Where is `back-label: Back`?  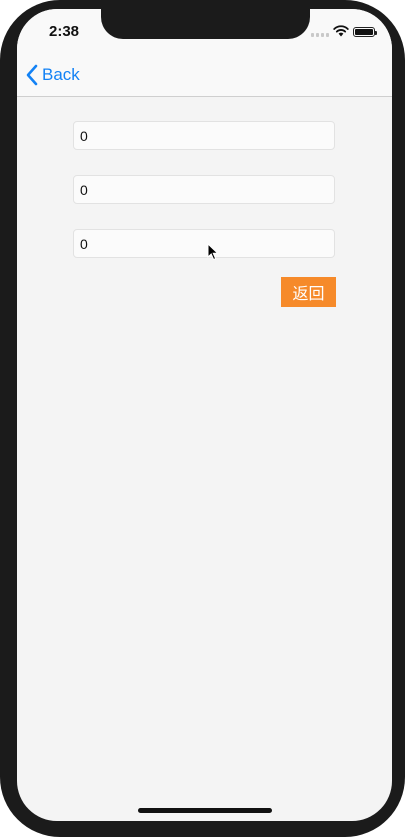 back-label: Back is located at coordinates (61, 74).